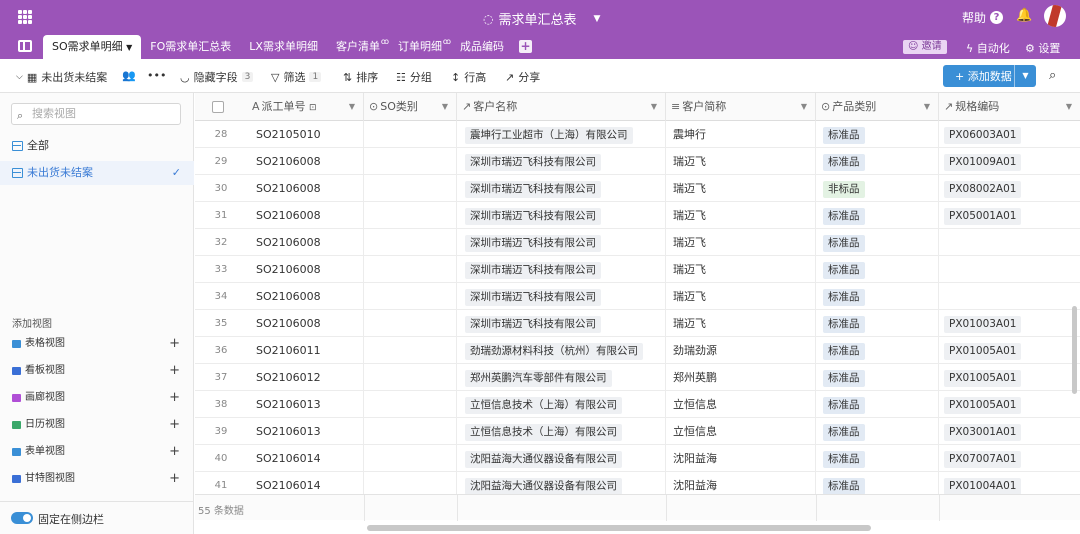 The width and height of the screenshot is (1080, 534). I want to click on vertical-scrollbar, so click(1074, 350).